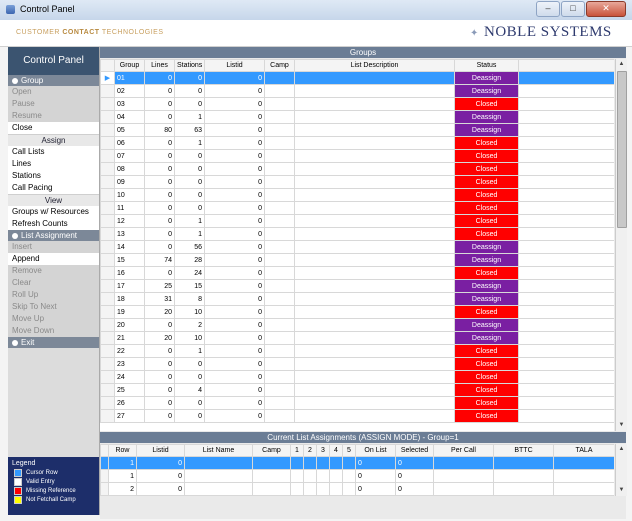 The width and height of the screenshot is (632, 521). I want to click on section-group: Group, so click(53, 80).